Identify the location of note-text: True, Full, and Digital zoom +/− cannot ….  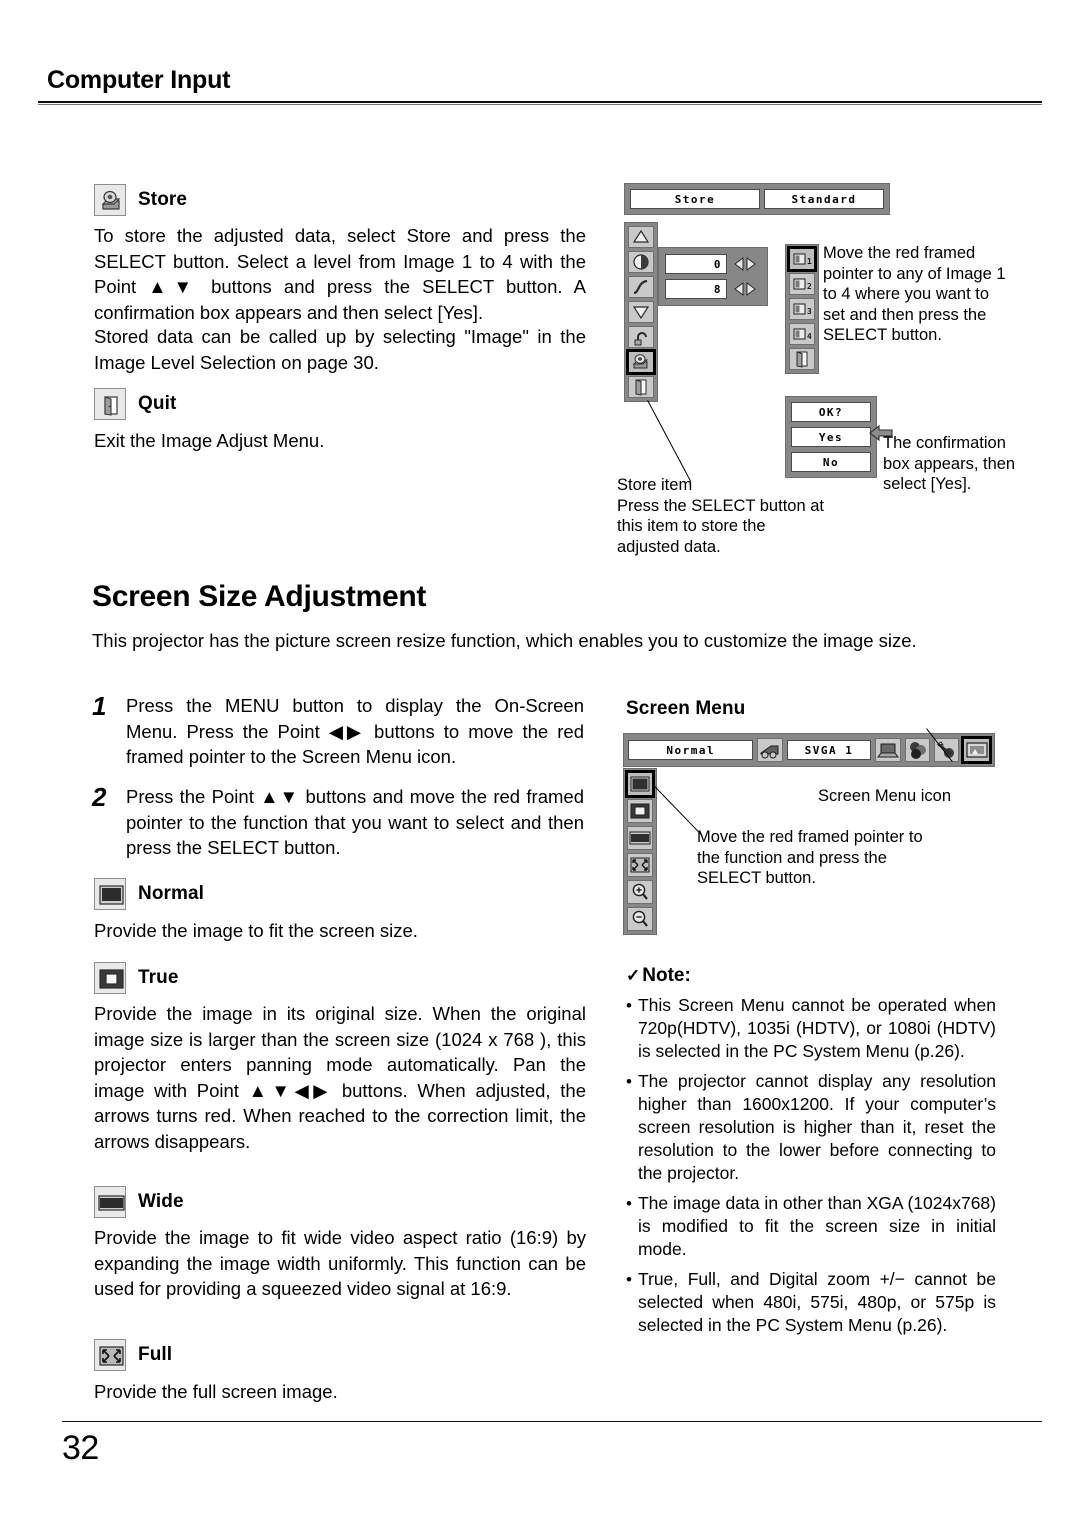
(816, 1302).